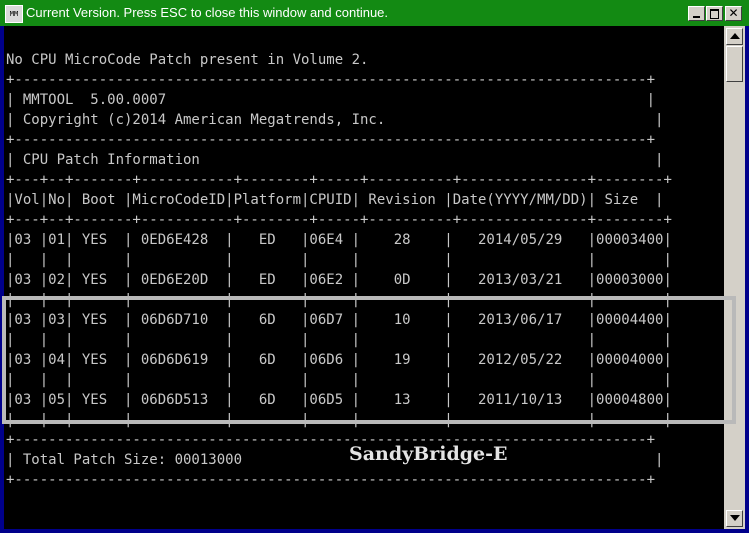 This screenshot has width=749, height=533. Describe the element at coordinates (335, 160) in the screenshot. I see `section-title: | CPU Patch Information |` at that location.